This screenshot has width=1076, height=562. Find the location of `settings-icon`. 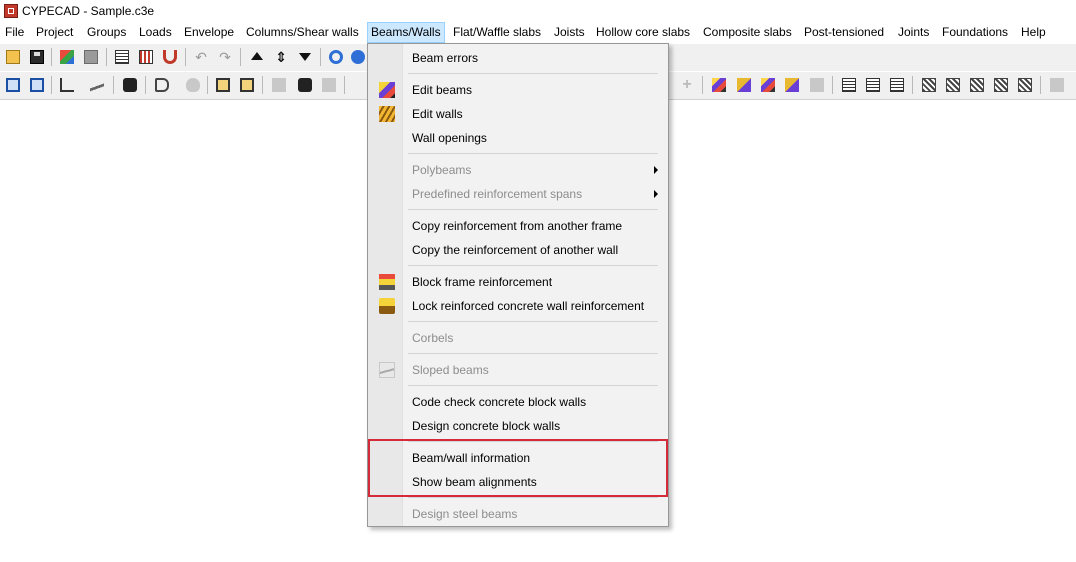

settings-icon is located at coordinates (329, 85).